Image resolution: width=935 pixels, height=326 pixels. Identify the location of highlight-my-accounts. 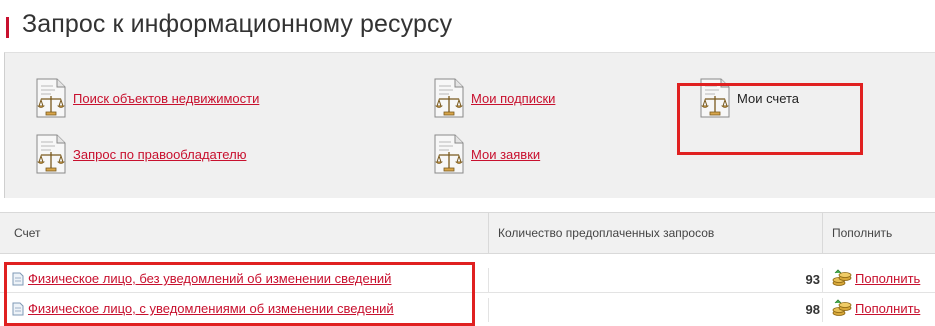
(770, 119).